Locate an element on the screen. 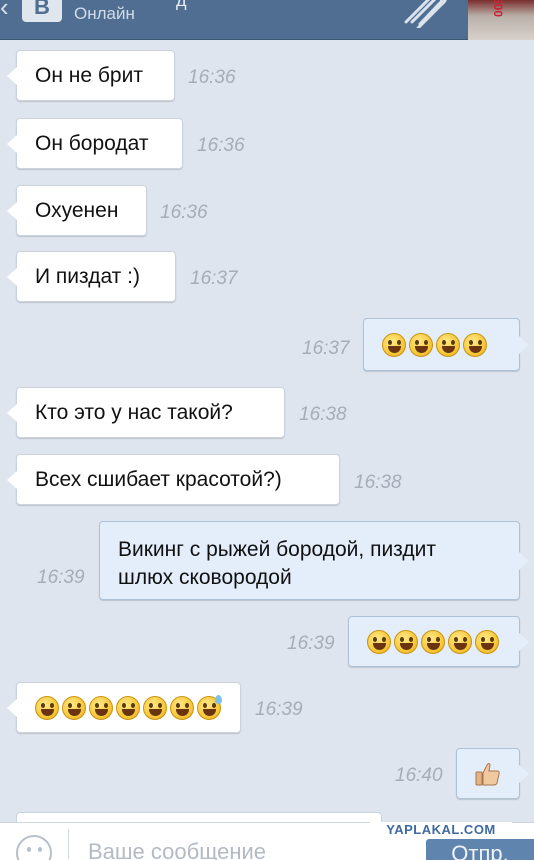 This screenshot has width=534, height=860. message-text-line1: Викинг с рыжей бородой, пиздит is located at coordinates (277, 549).